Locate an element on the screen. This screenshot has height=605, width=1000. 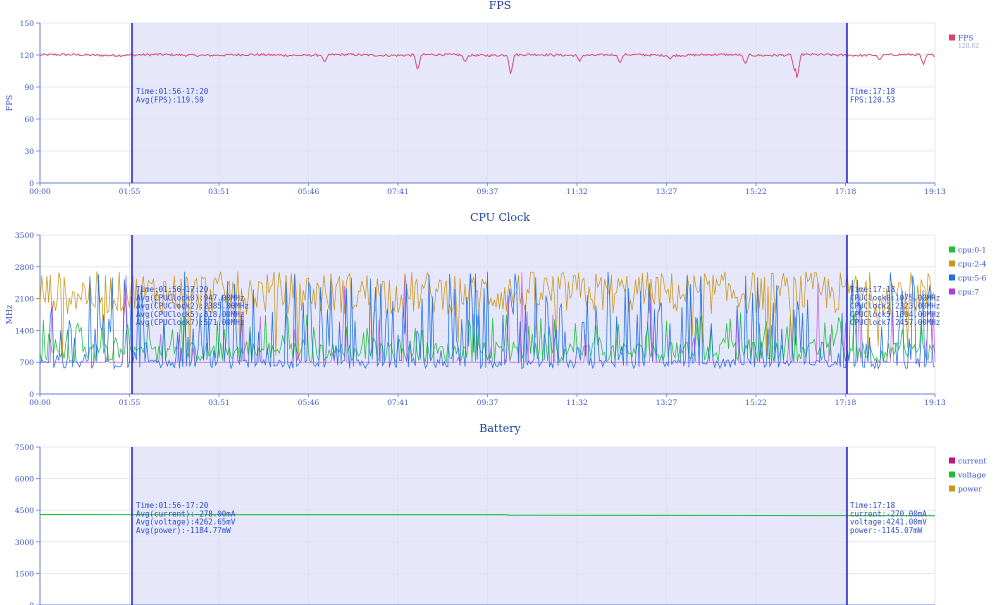
annotation-right-line: power:-1145.07mW is located at coordinates (886, 530).